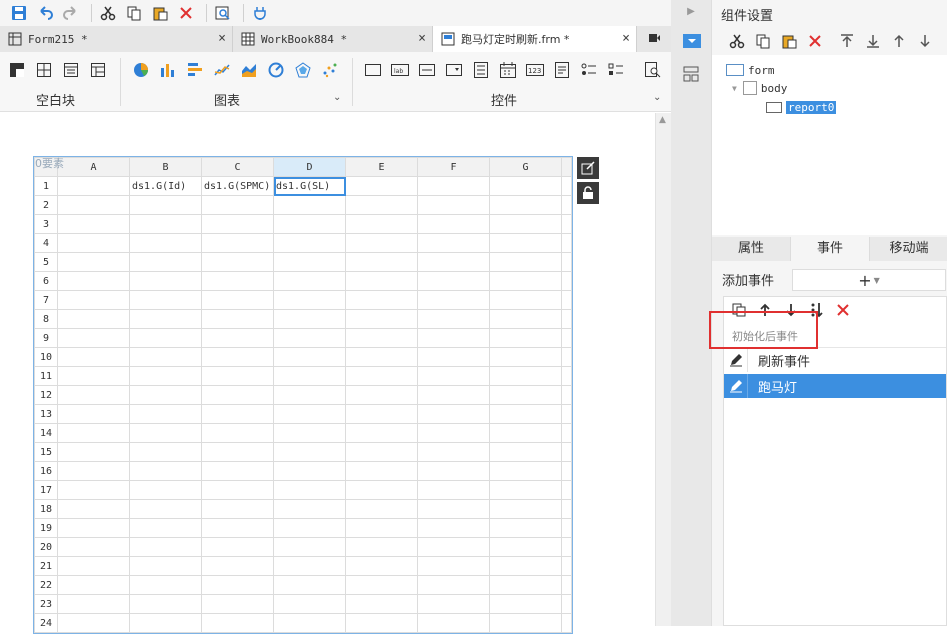 The height and width of the screenshot is (634, 947). What do you see at coordinates (309, 281) in the screenshot?
I see `cell-d6` at bounding box center [309, 281].